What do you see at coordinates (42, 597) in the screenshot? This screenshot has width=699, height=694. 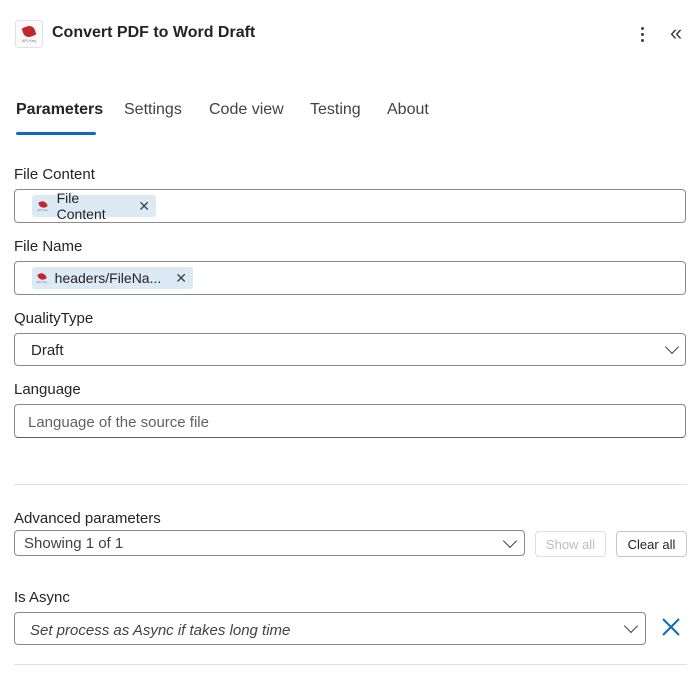 I see `is-async-label: Is Async` at bounding box center [42, 597].